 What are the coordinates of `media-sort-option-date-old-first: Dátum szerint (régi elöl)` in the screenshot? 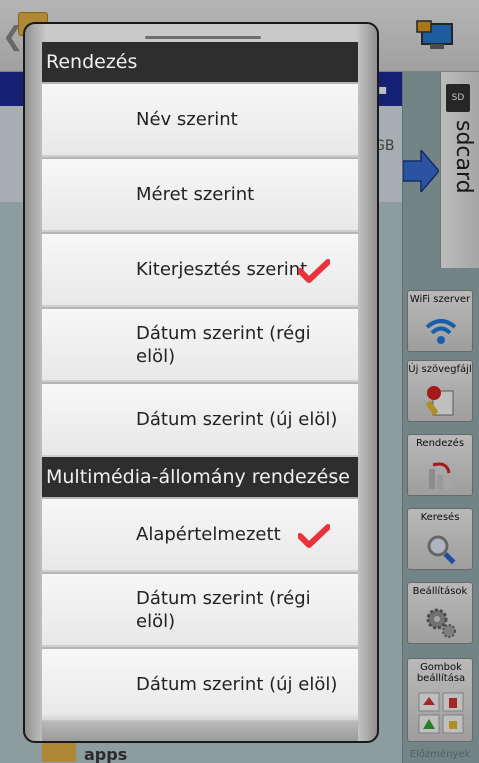 It's located at (200, 609).